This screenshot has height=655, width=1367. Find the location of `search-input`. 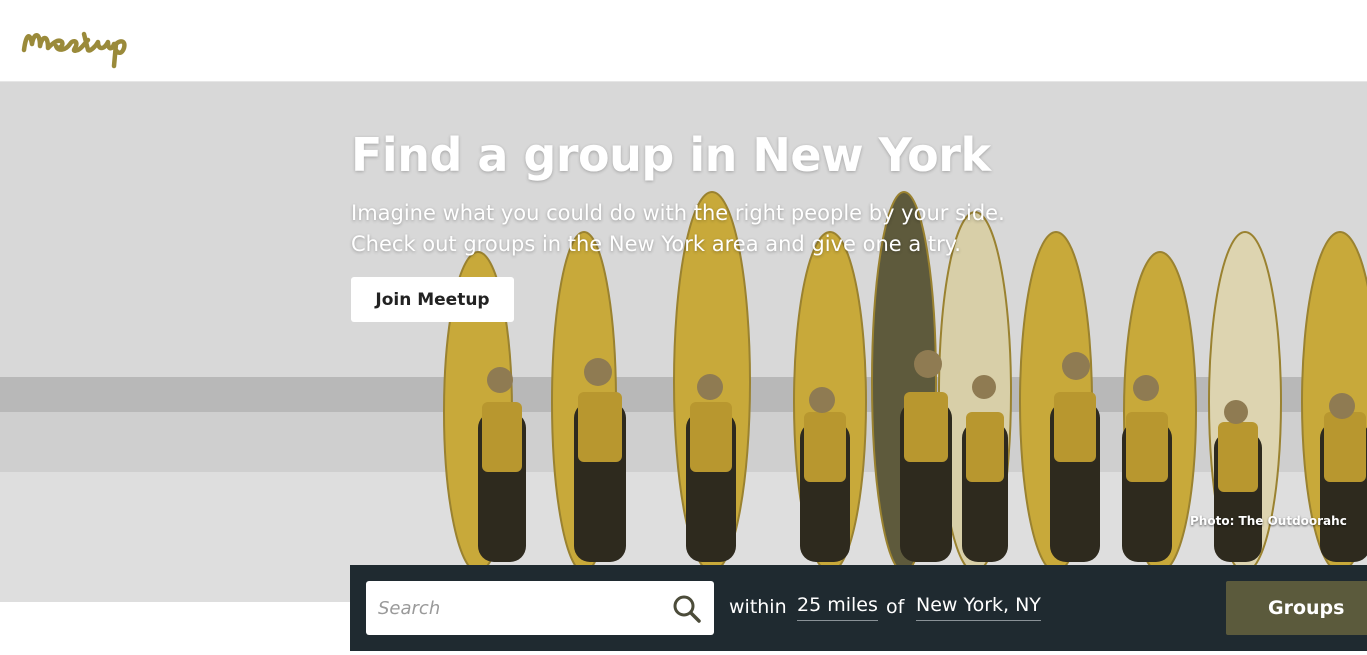

search-input is located at coordinates (516, 608).